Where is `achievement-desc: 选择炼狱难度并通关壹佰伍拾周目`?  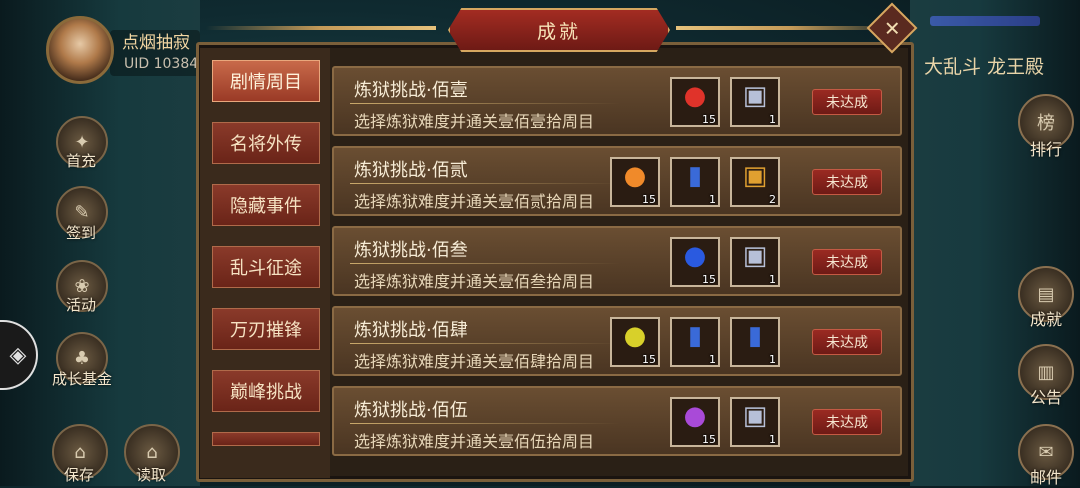
achievement-desc: 选择炼狱难度并通关壹佰伍拾周目 is located at coordinates (474, 441).